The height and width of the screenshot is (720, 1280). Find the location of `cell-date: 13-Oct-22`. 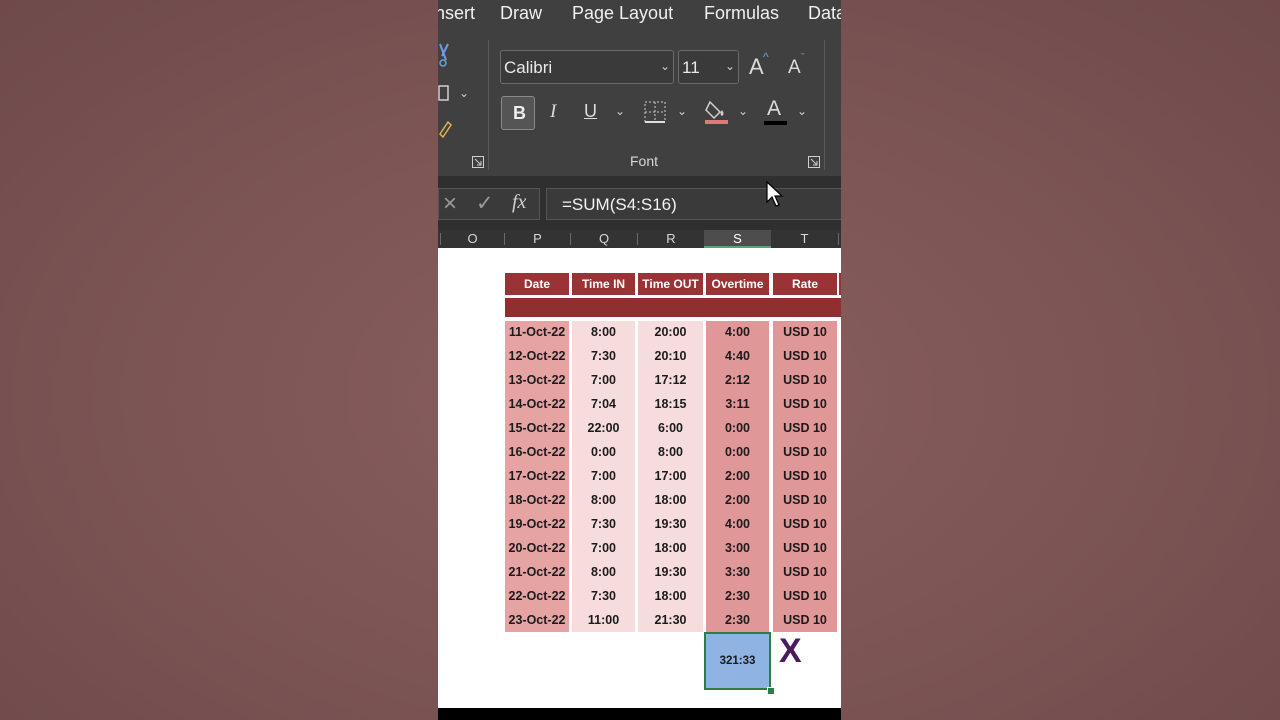

cell-date: 13-Oct-22 is located at coordinates (537, 380).